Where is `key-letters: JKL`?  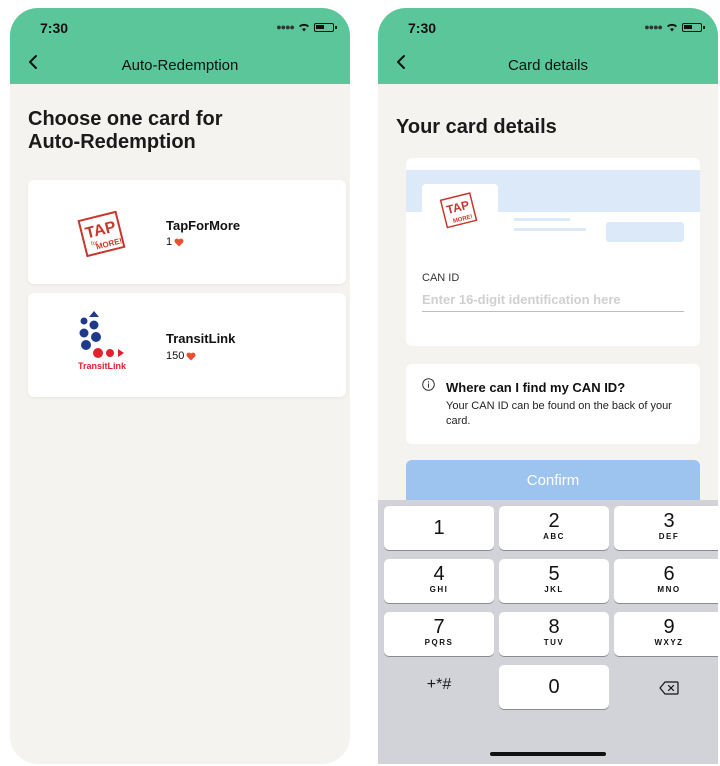
key-letters: JKL is located at coordinates (554, 589).